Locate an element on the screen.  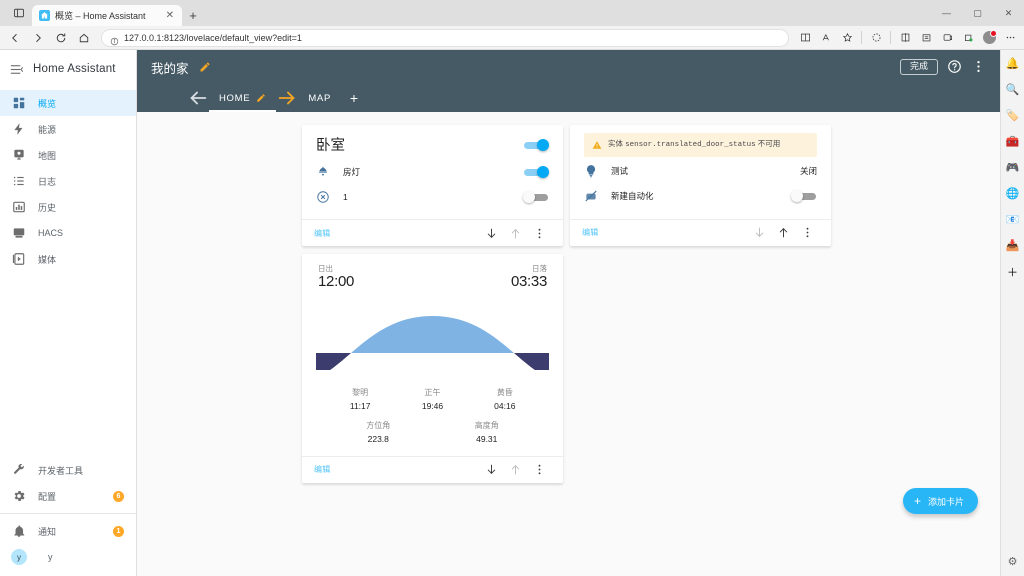
profile-avatar is located at coordinates (989, 38).